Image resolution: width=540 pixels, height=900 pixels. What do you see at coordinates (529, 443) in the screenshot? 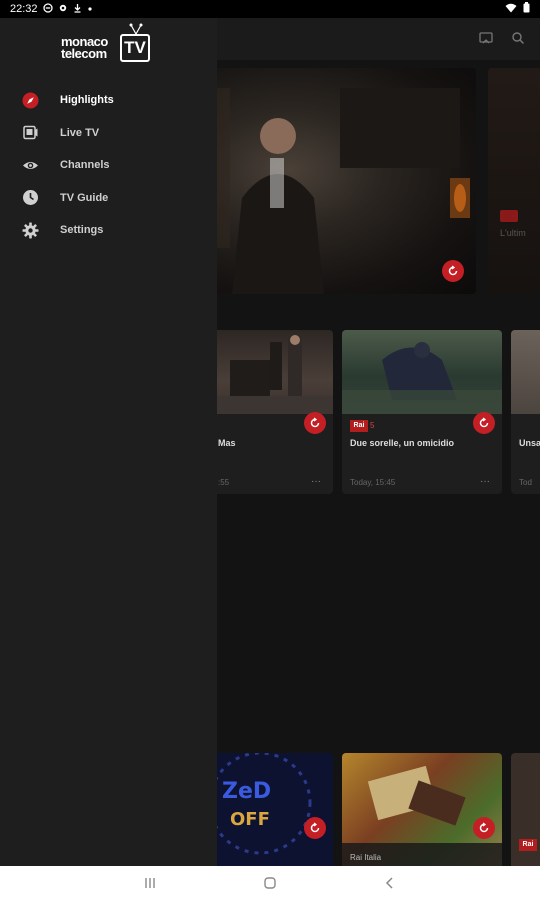
I see `card-title: Unsa` at bounding box center [529, 443].